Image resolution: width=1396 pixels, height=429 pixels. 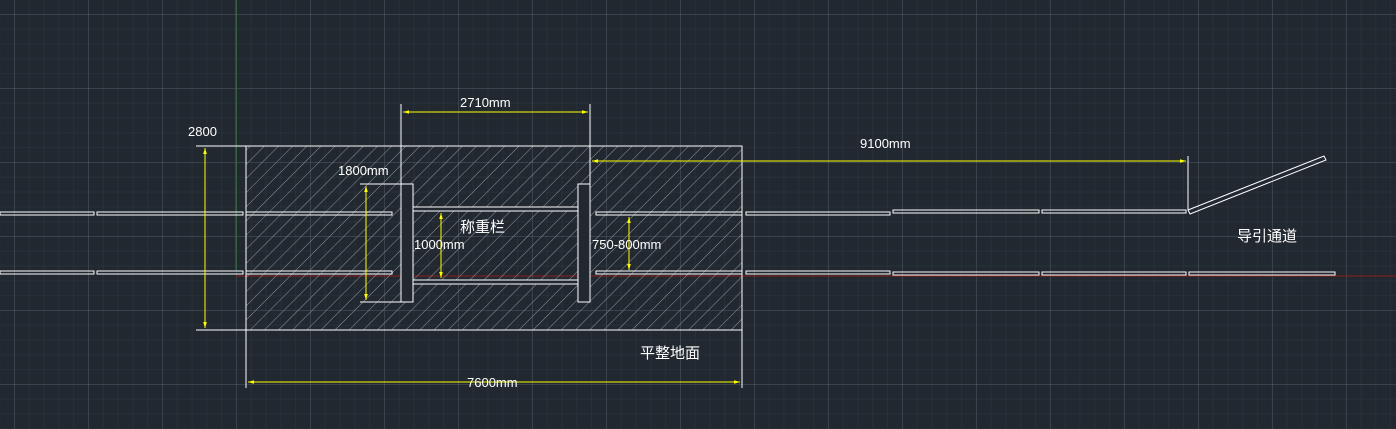 What do you see at coordinates (482, 227) in the screenshot?
I see `label-scale-rail: 称重栏` at bounding box center [482, 227].